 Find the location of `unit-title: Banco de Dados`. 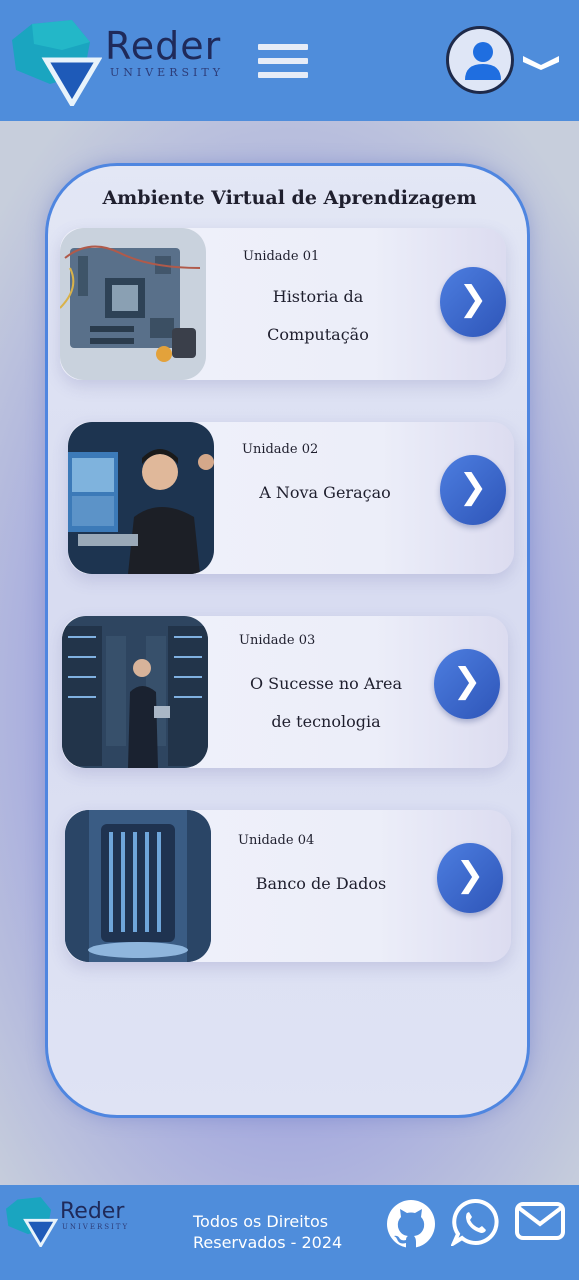

unit-title: Banco de Dados is located at coordinates (321, 884).